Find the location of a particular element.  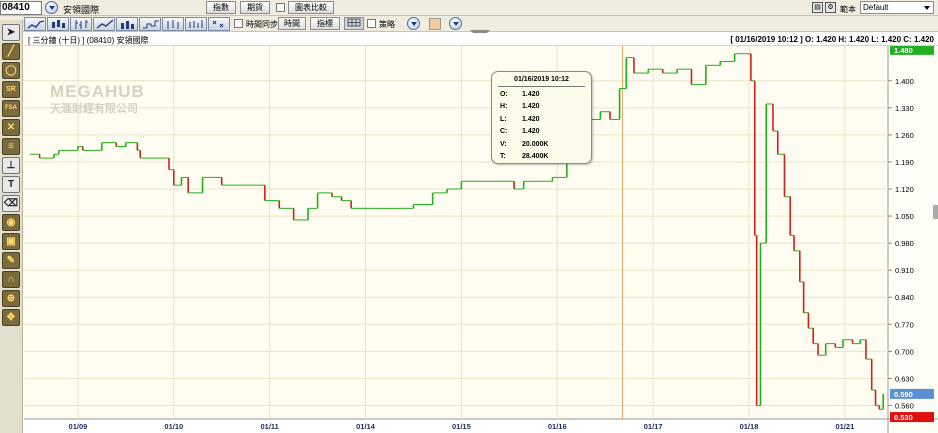

move-tool: ✥ is located at coordinates (11, 317).